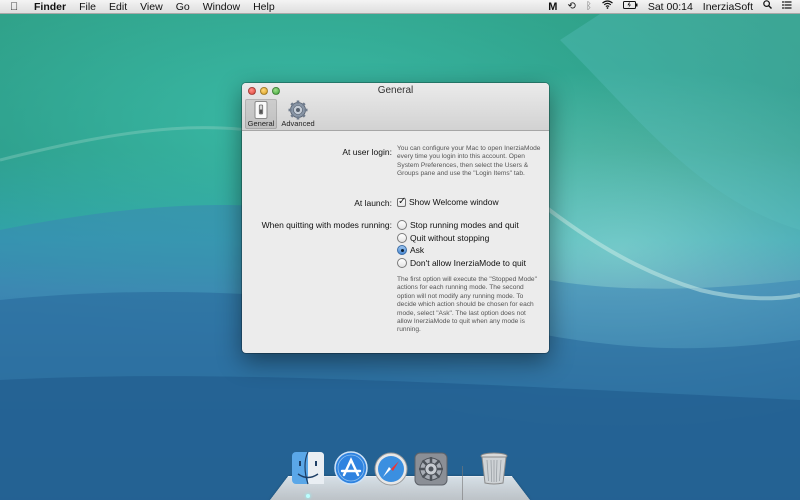  What do you see at coordinates (264, 7) in the screenshot?
I see `menu-help: Help` at bounding box center [264, 7].